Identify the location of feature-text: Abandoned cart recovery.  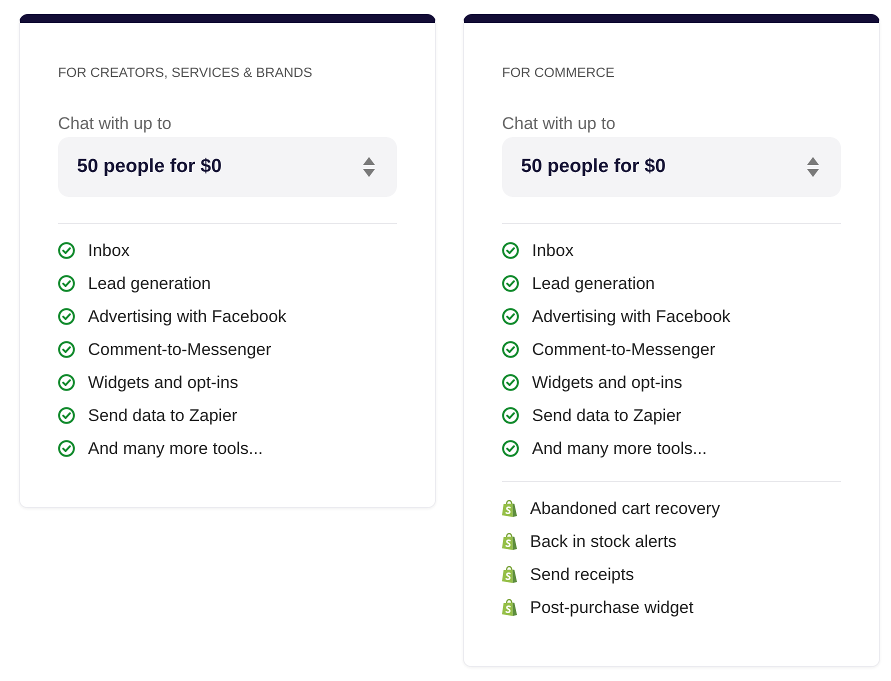
(625, 508).